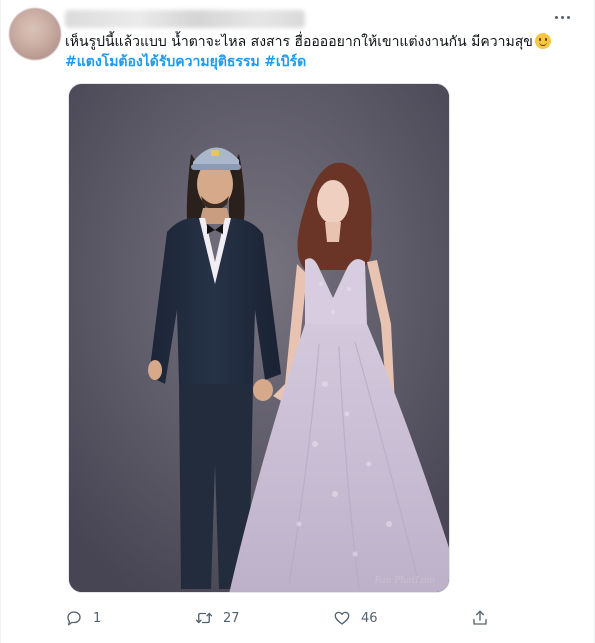 The width and height of the screenshot is (595, 643). I want to click on bride-face, so click(333, 202).